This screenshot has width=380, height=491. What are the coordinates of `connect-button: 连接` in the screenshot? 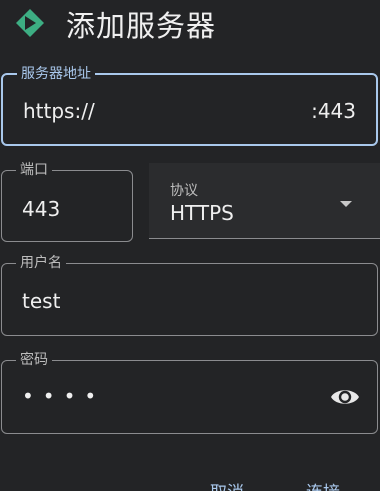 It's located at (323, 484).